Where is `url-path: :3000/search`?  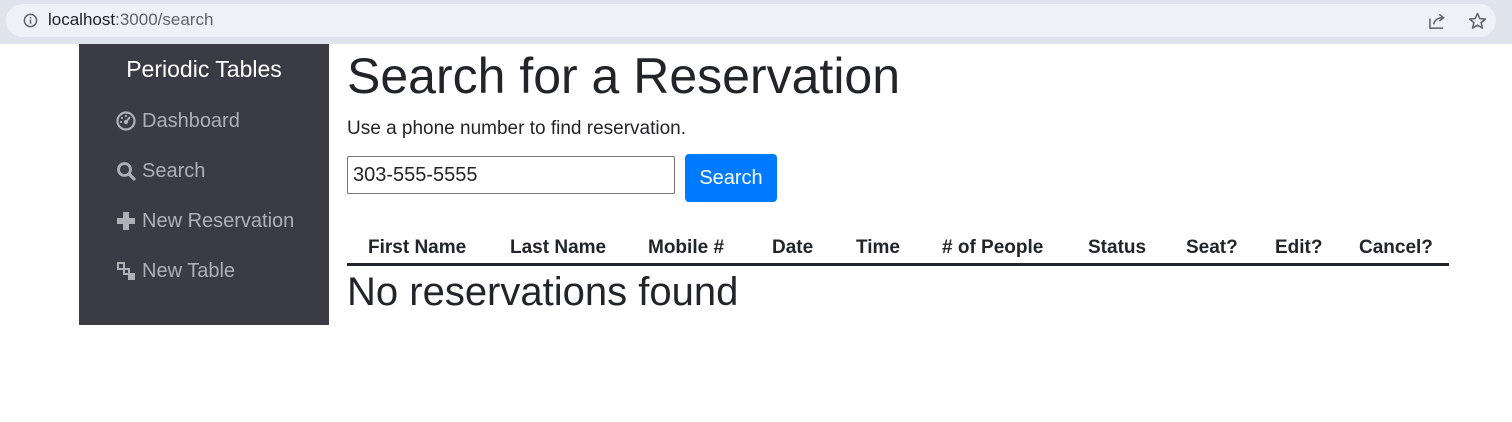 url-path: :3000/search is located at coordinates (164, 19).